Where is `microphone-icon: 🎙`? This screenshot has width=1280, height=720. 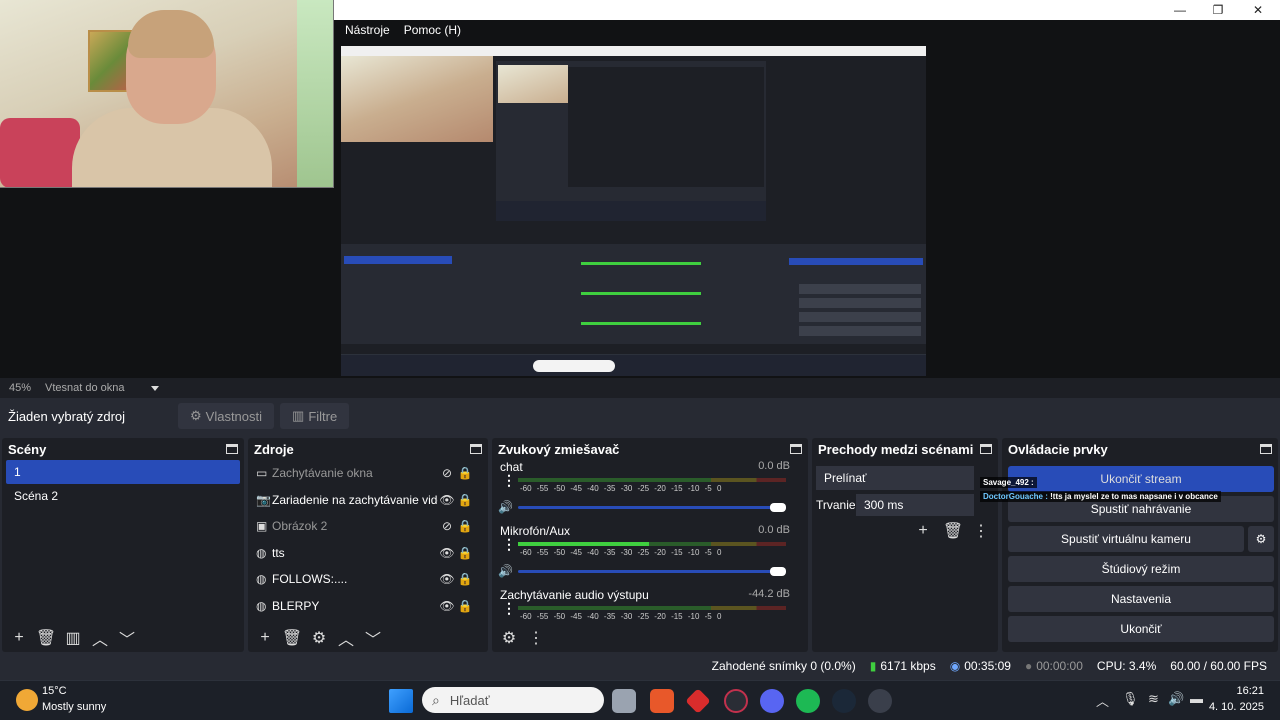
microphone-icon: 🎙 is located at coordinates (1130, 699).